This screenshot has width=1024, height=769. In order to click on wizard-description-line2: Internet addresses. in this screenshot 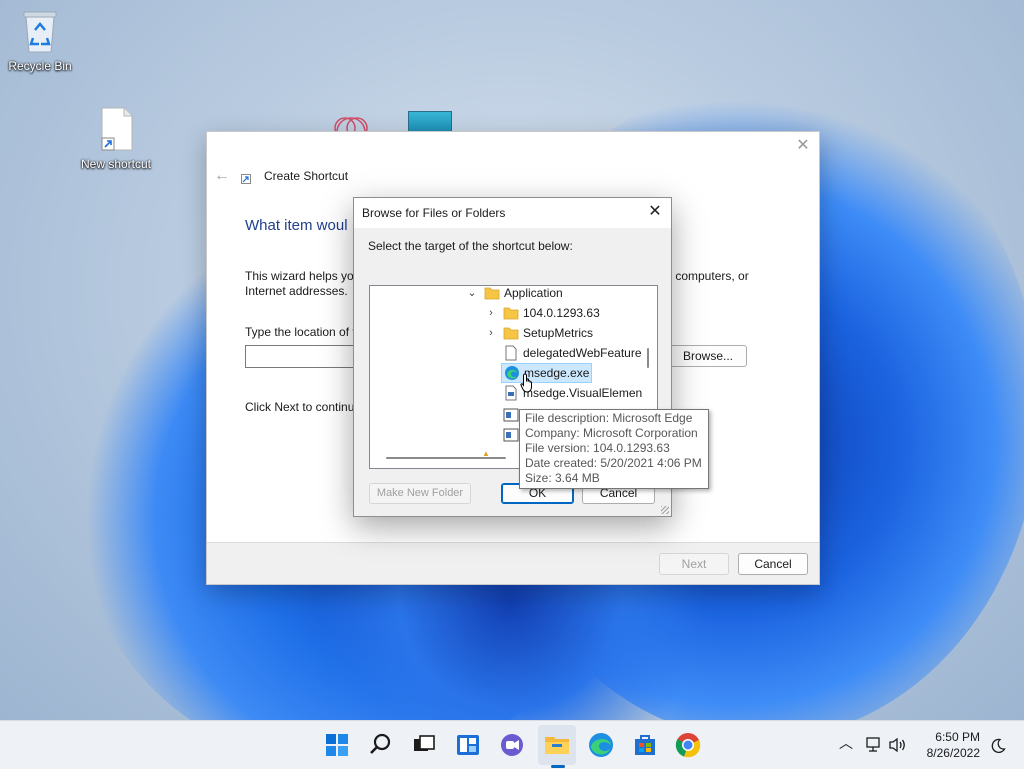, I will do `click(296, 291)`.